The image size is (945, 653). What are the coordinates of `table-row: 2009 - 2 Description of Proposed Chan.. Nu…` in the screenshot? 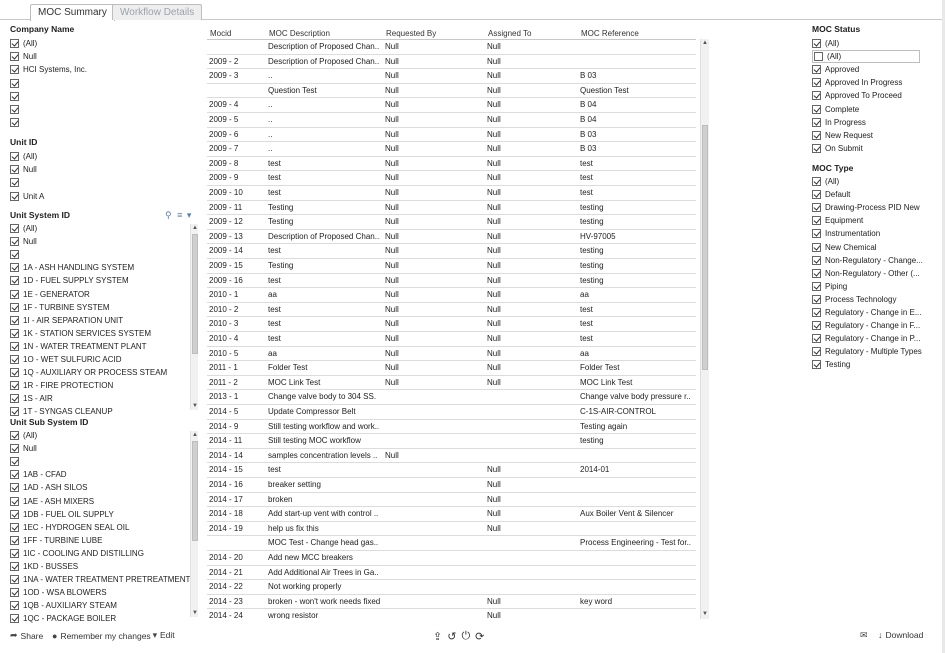 It's located at (451, 62).